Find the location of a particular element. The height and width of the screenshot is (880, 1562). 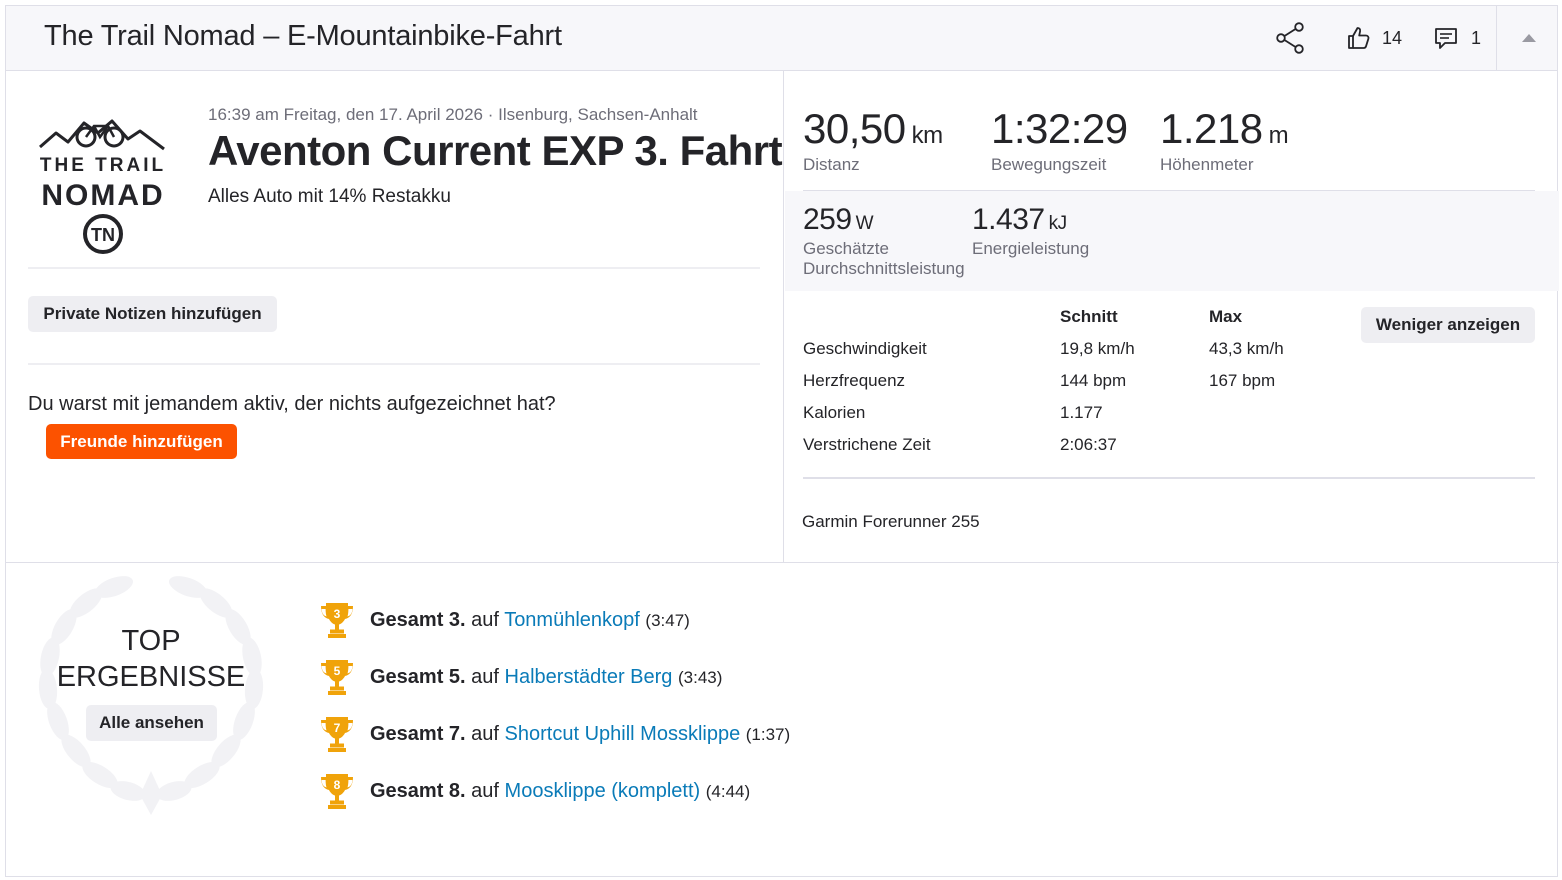

segment-link: Tonmühlenkopf is located at coordinates (572, 620).